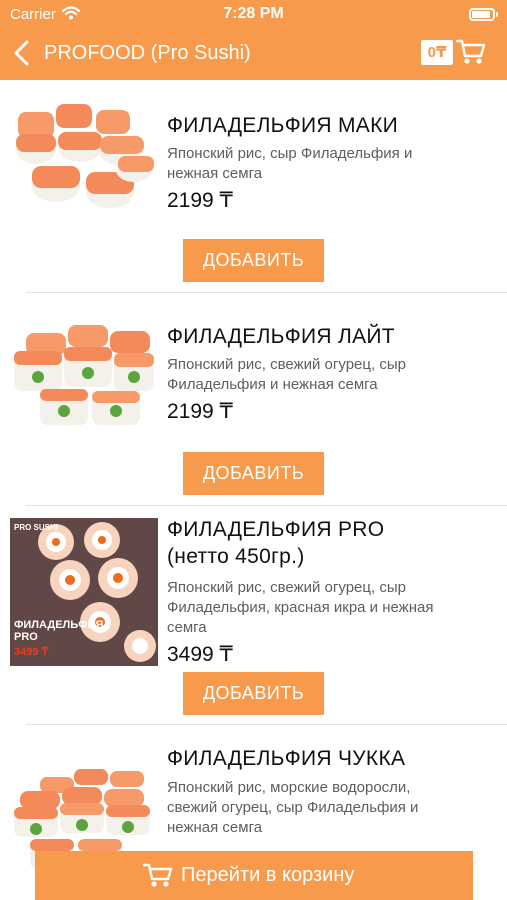  Describe the element at coordinates (36, 527) in the screenshot. I see `promo-brand: PRO SUSHI` at that location.